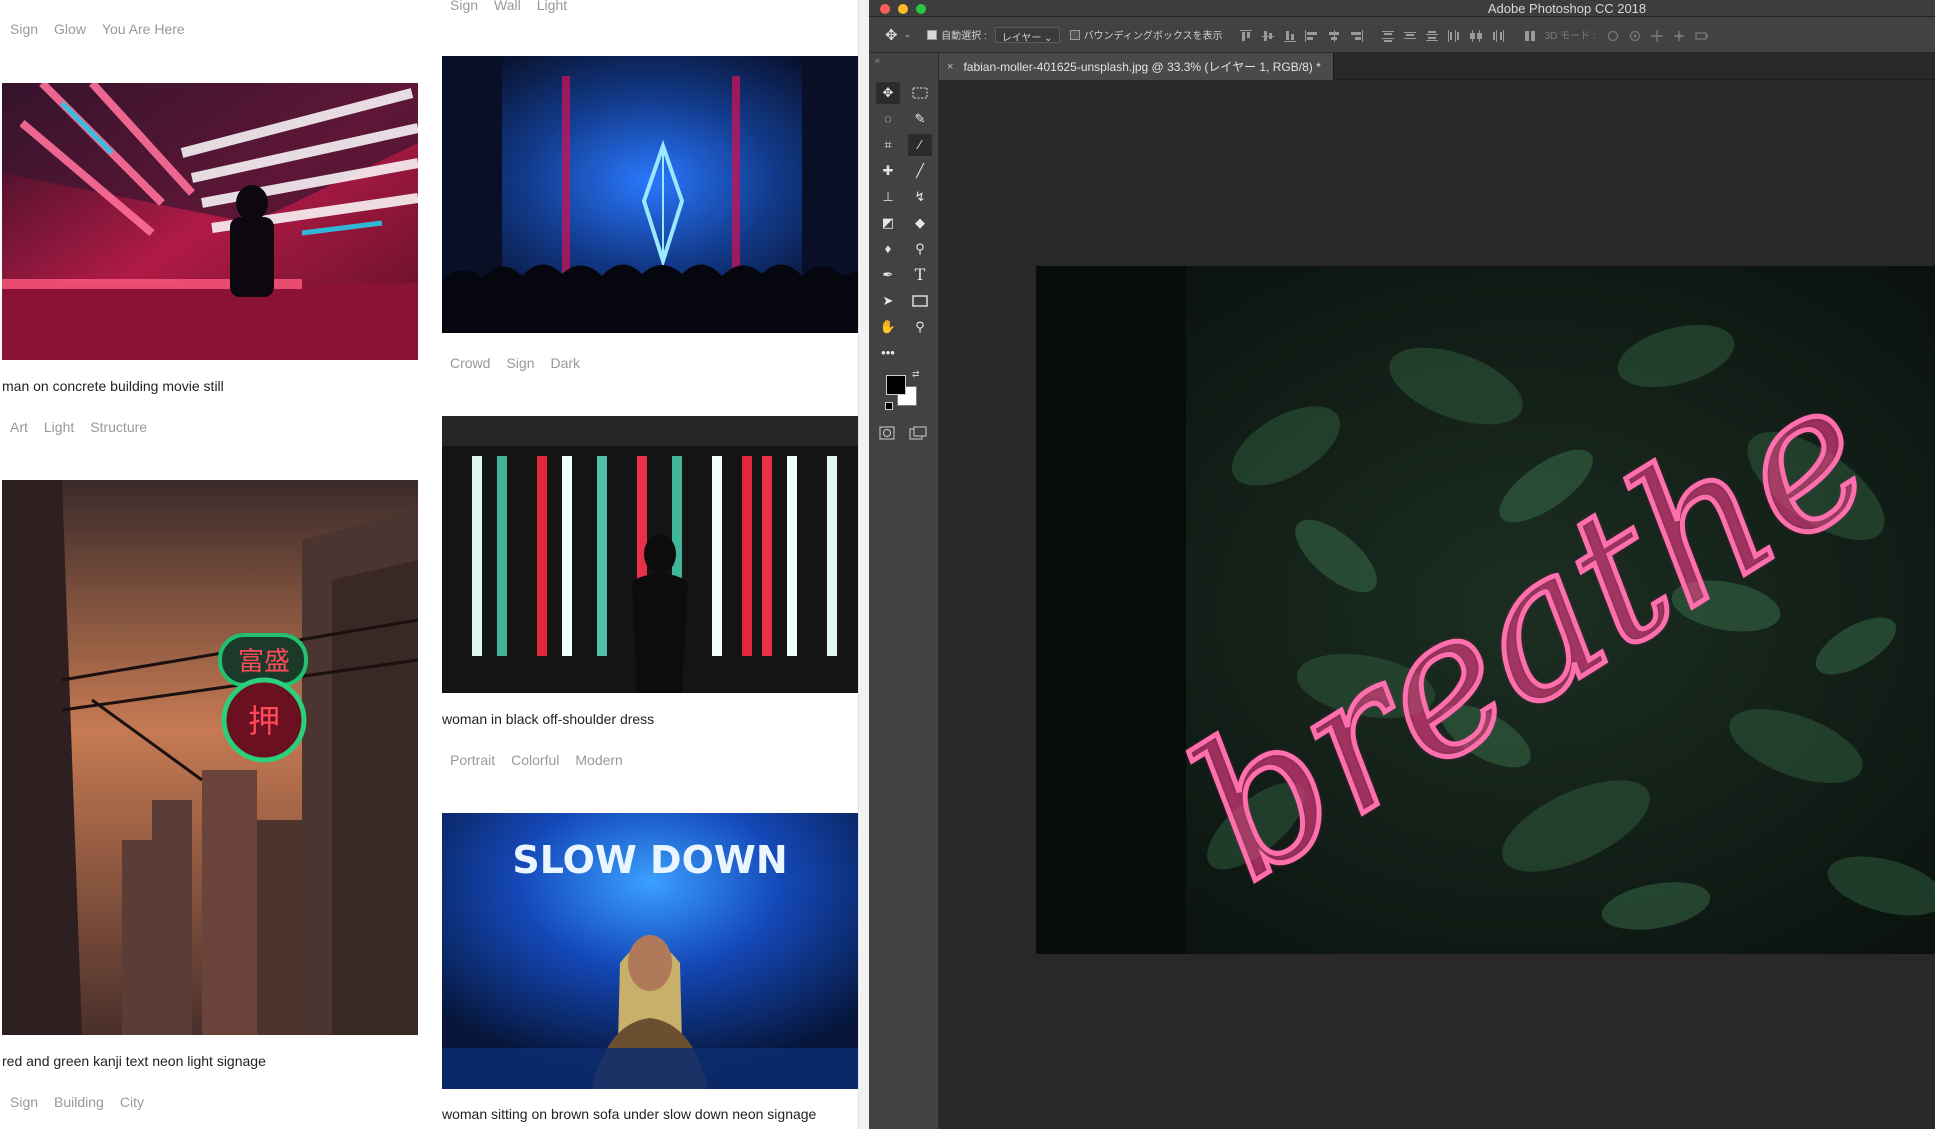  What do you see at coordinates (1311, 35) in the screenshot?
I see `align-left-icon` at bounding box center [1311, 35].